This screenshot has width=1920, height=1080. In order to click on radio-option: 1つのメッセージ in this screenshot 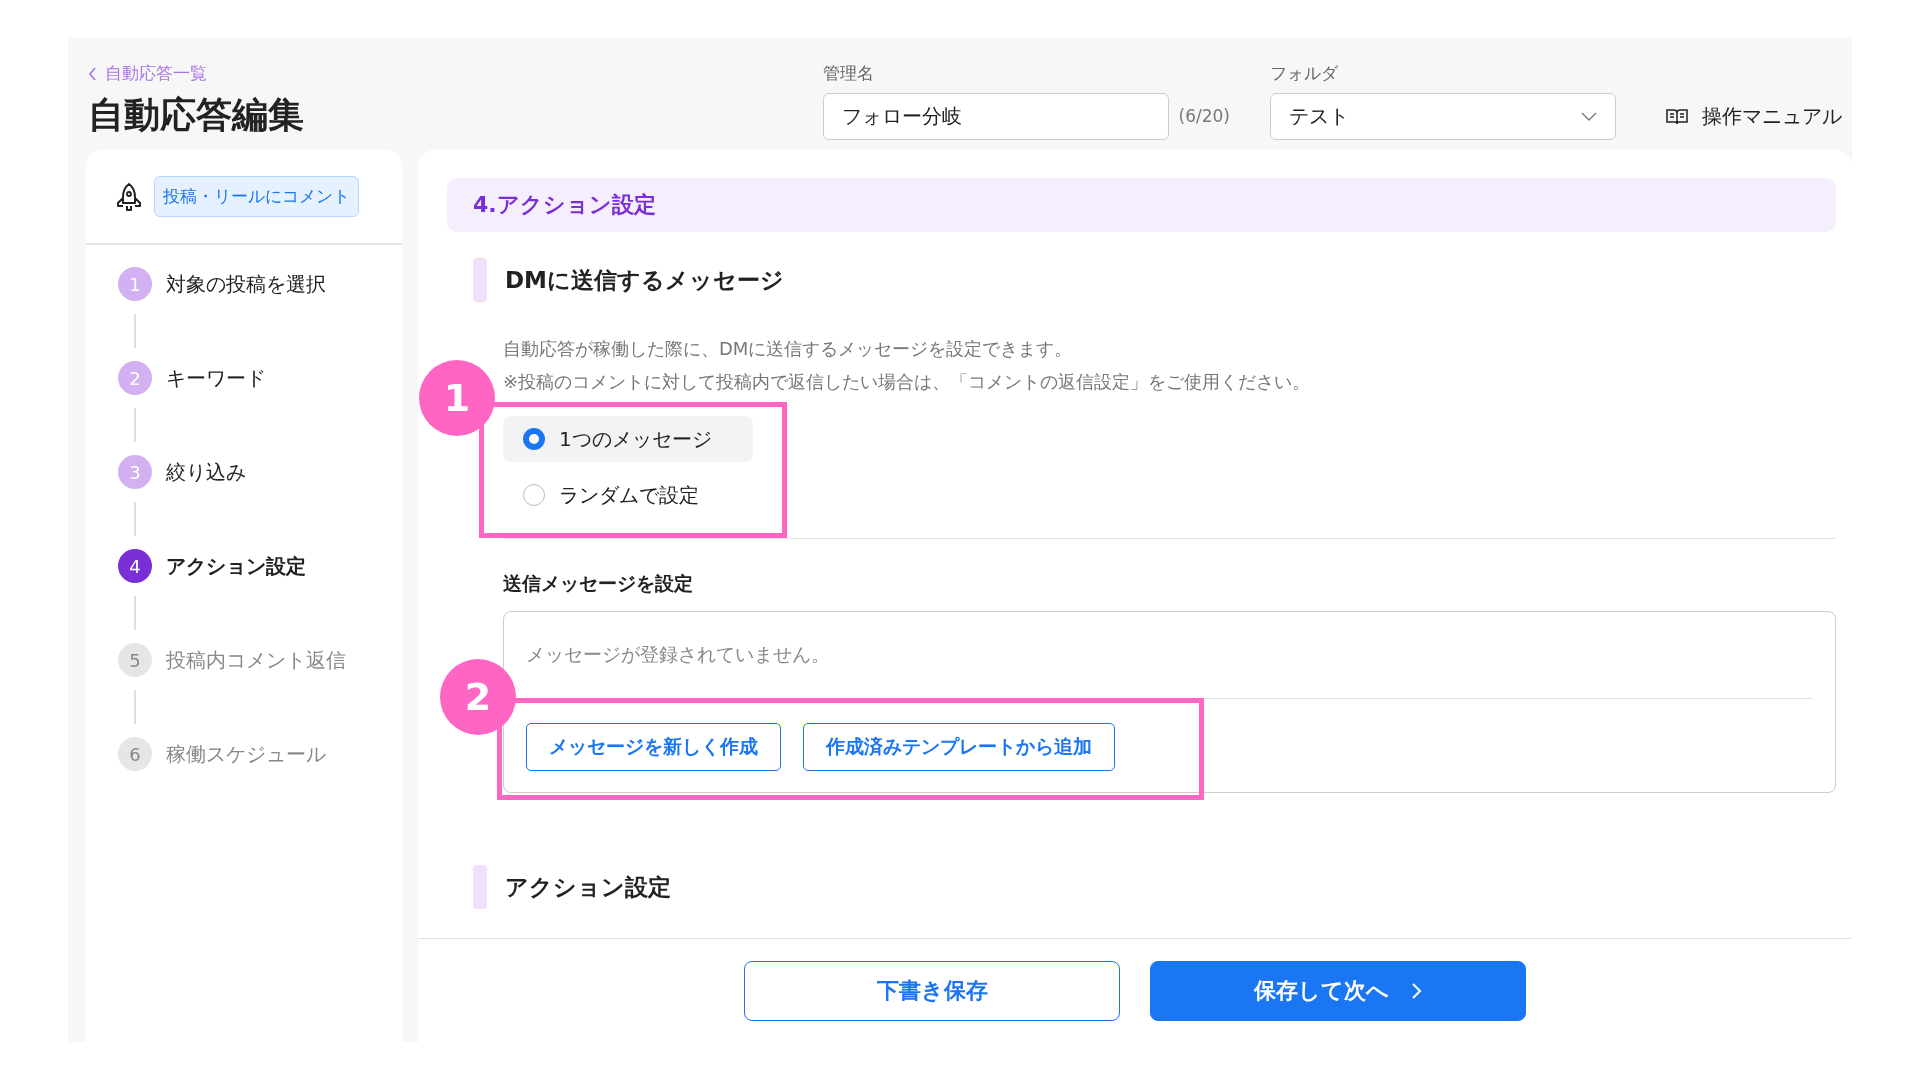, I will do `click(628, 439)`.